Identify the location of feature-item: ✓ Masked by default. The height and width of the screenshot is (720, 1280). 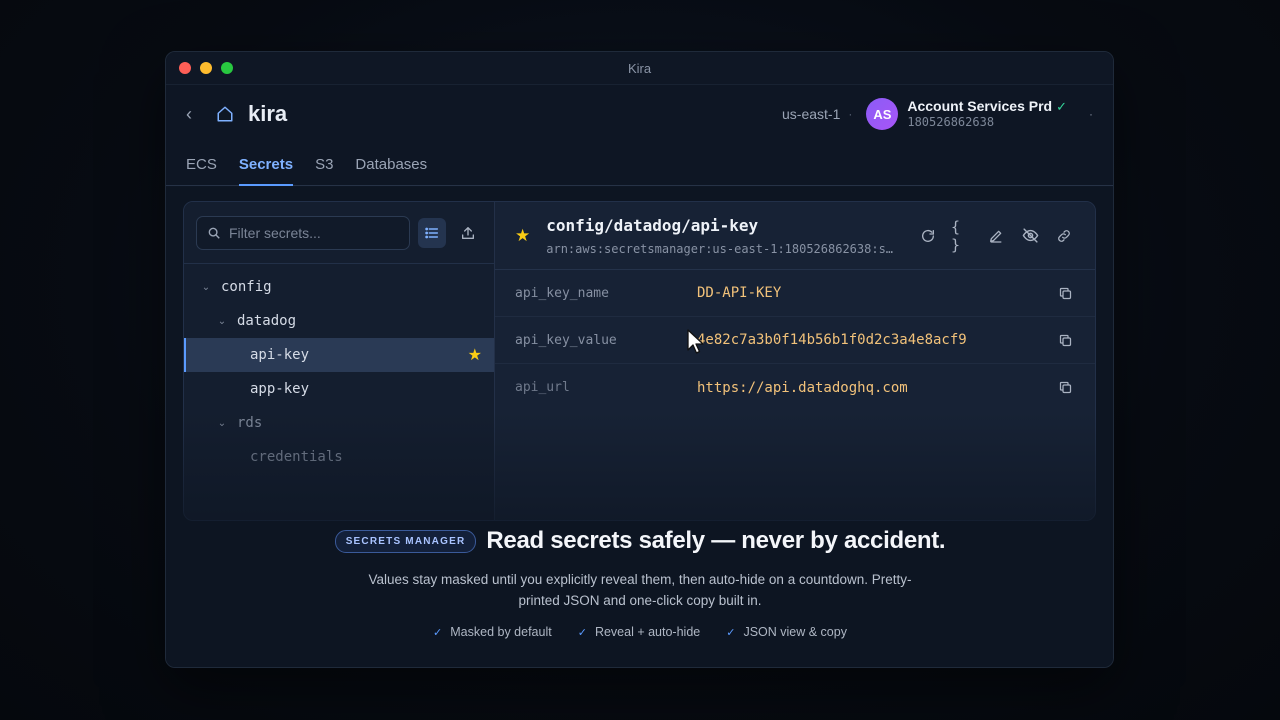
(492, 632).